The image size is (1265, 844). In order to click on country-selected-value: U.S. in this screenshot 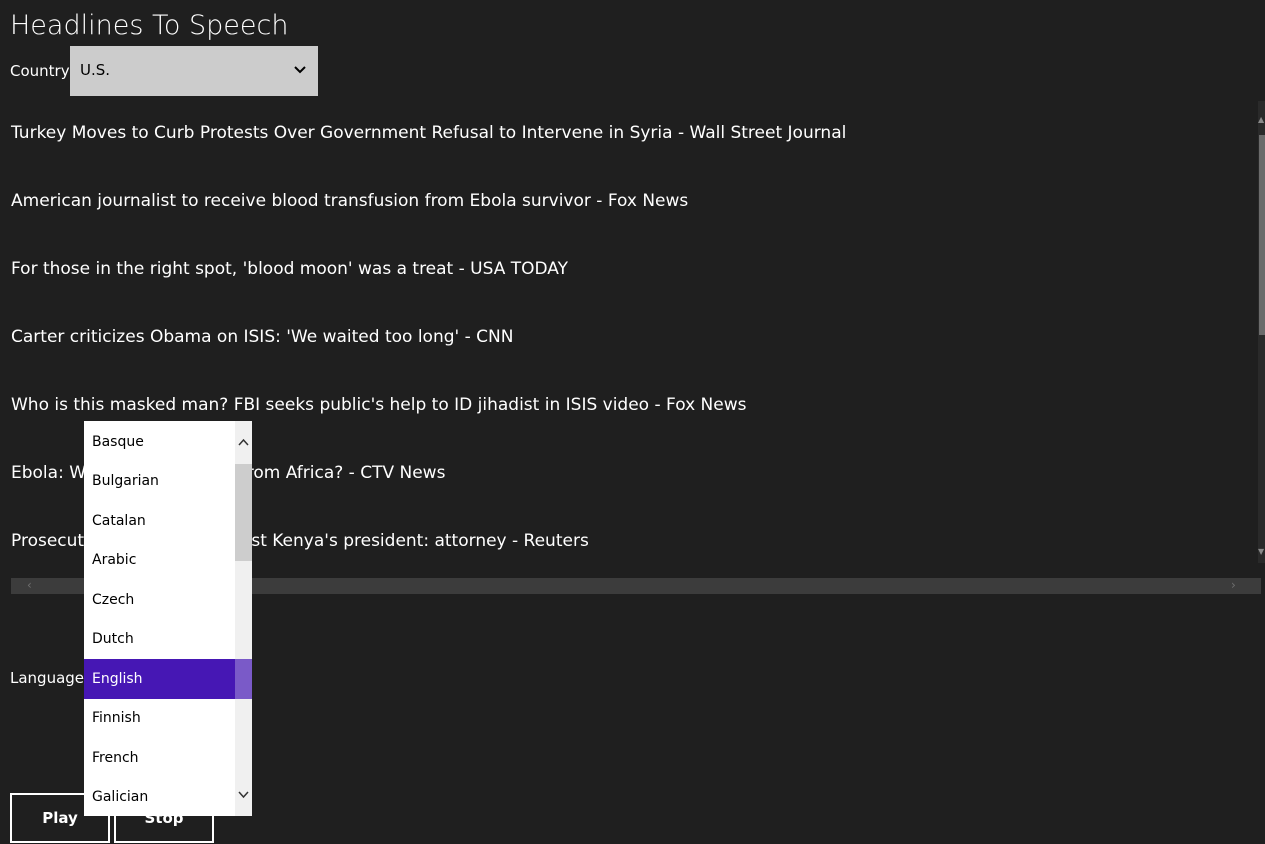, I will do `click(95, 70)`.